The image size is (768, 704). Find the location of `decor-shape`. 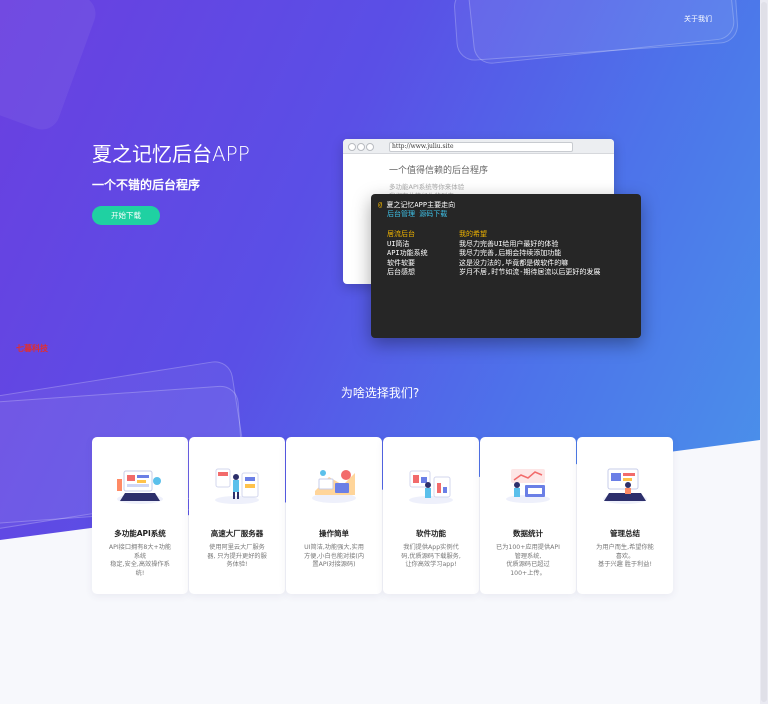

decor-shape is located at coordinates (50, 67).